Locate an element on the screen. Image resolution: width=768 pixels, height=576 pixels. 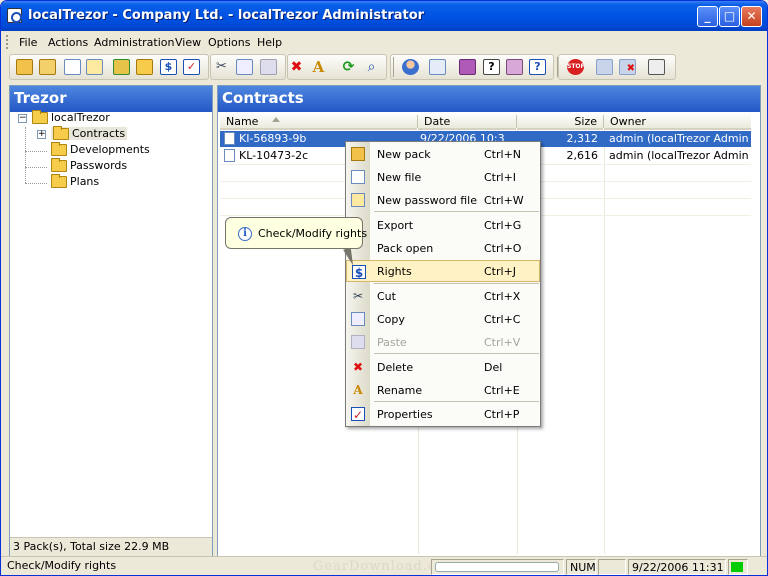
status-blank is located at coordinates (612, 567).